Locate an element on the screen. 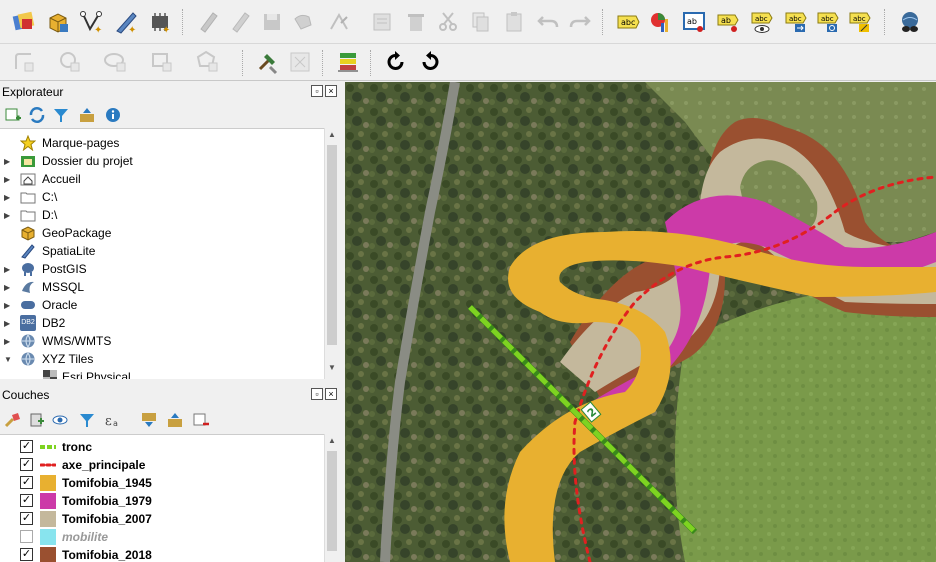 This screenshot has height=562, width=936. current-edits-icon is located at coordinates (208, 22).